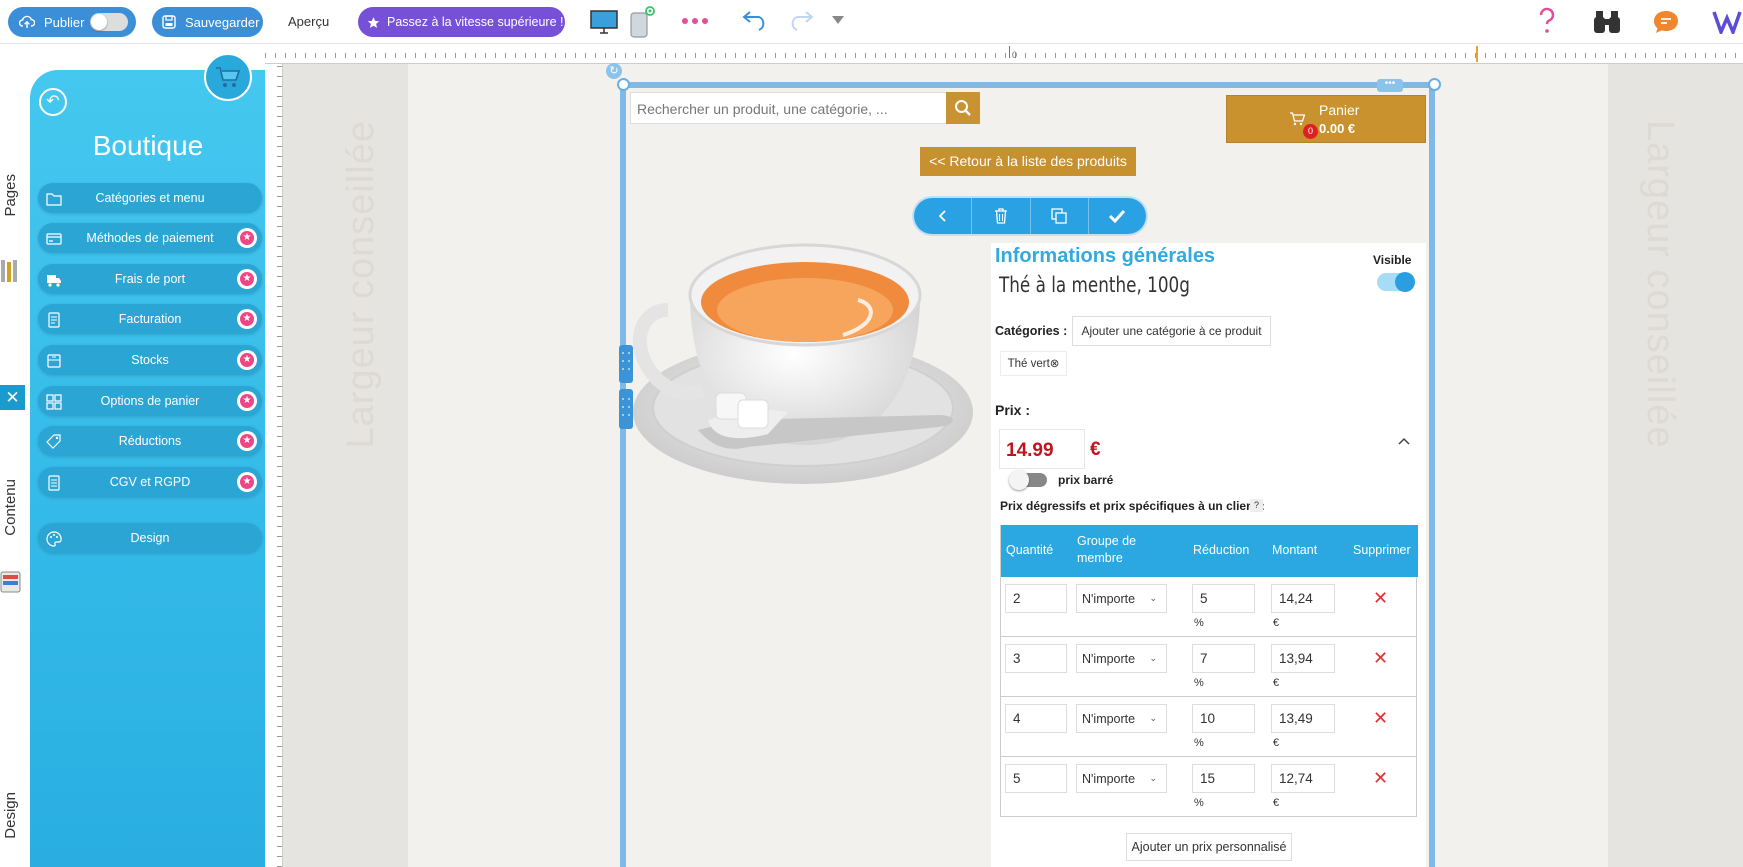 This screenshot has height=867, width=1743. What do you see at coordinates (1036, 658) in the screenshot?
I see `quantity-input: 3` at bounding box center [1036, 658].